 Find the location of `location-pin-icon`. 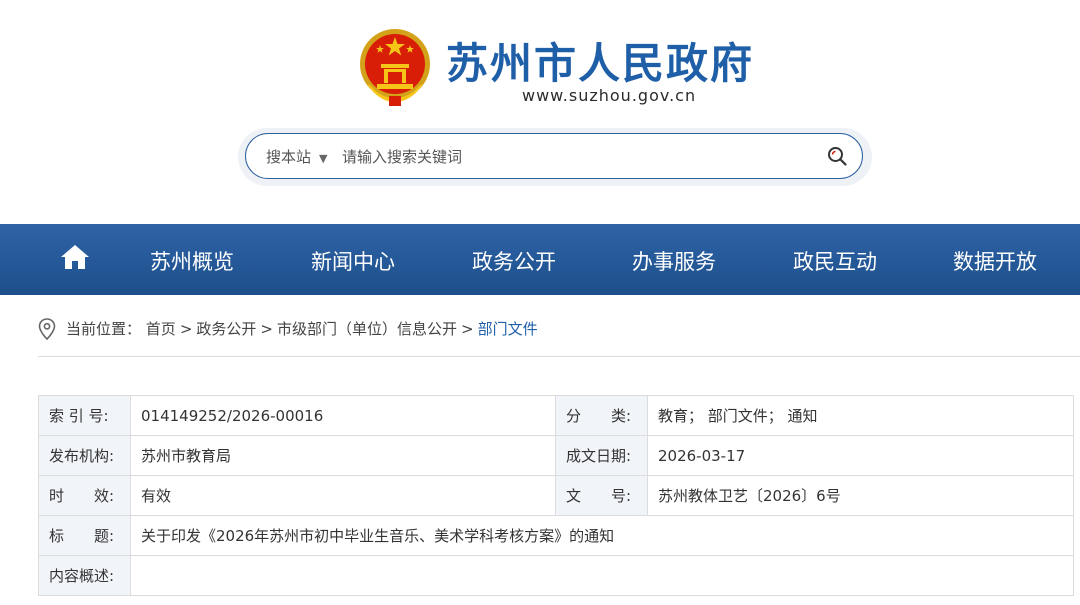

location-pin-icon is located at coordinates (47, 329).